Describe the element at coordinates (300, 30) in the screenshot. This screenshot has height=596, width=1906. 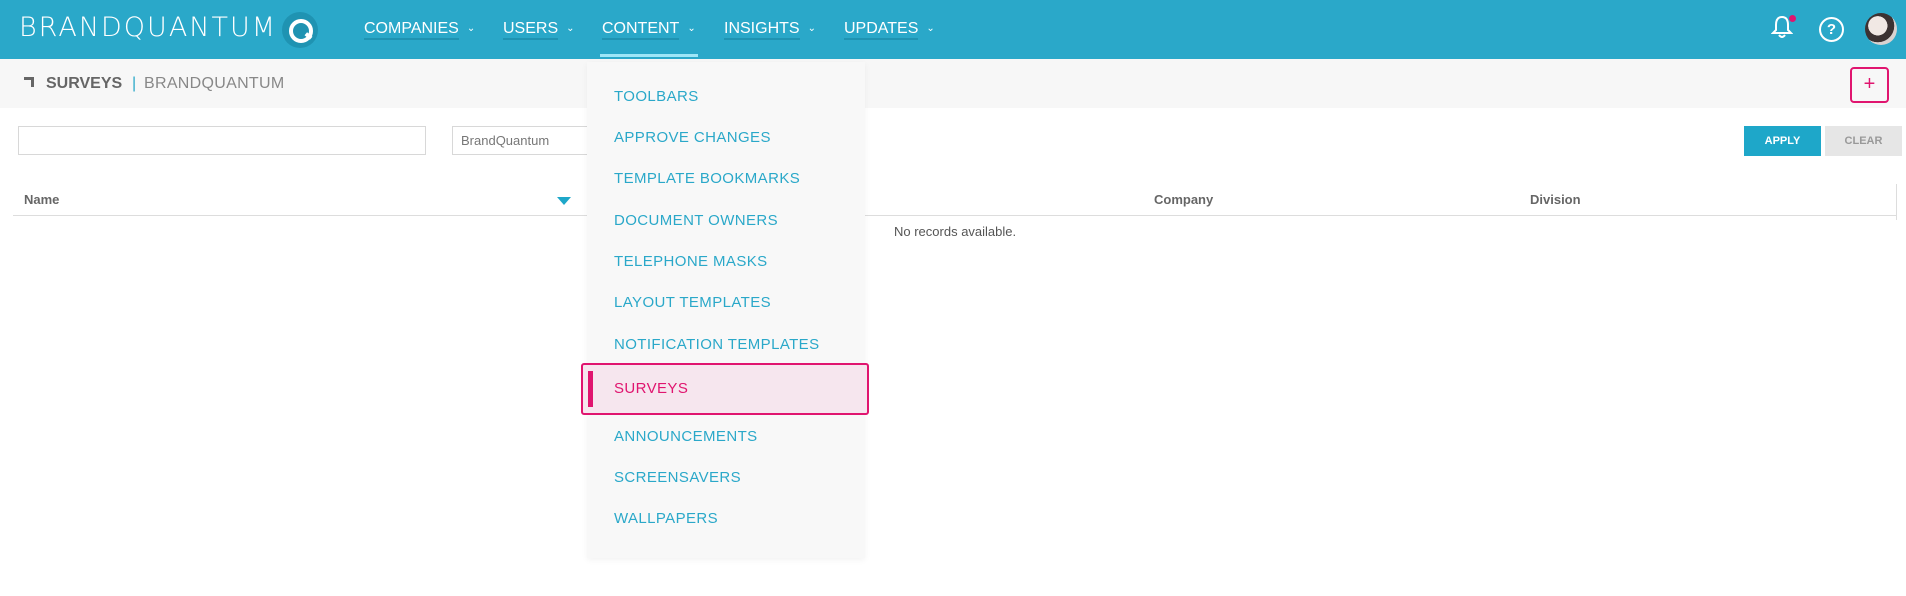
I see `brand-logo-icon` at that location.